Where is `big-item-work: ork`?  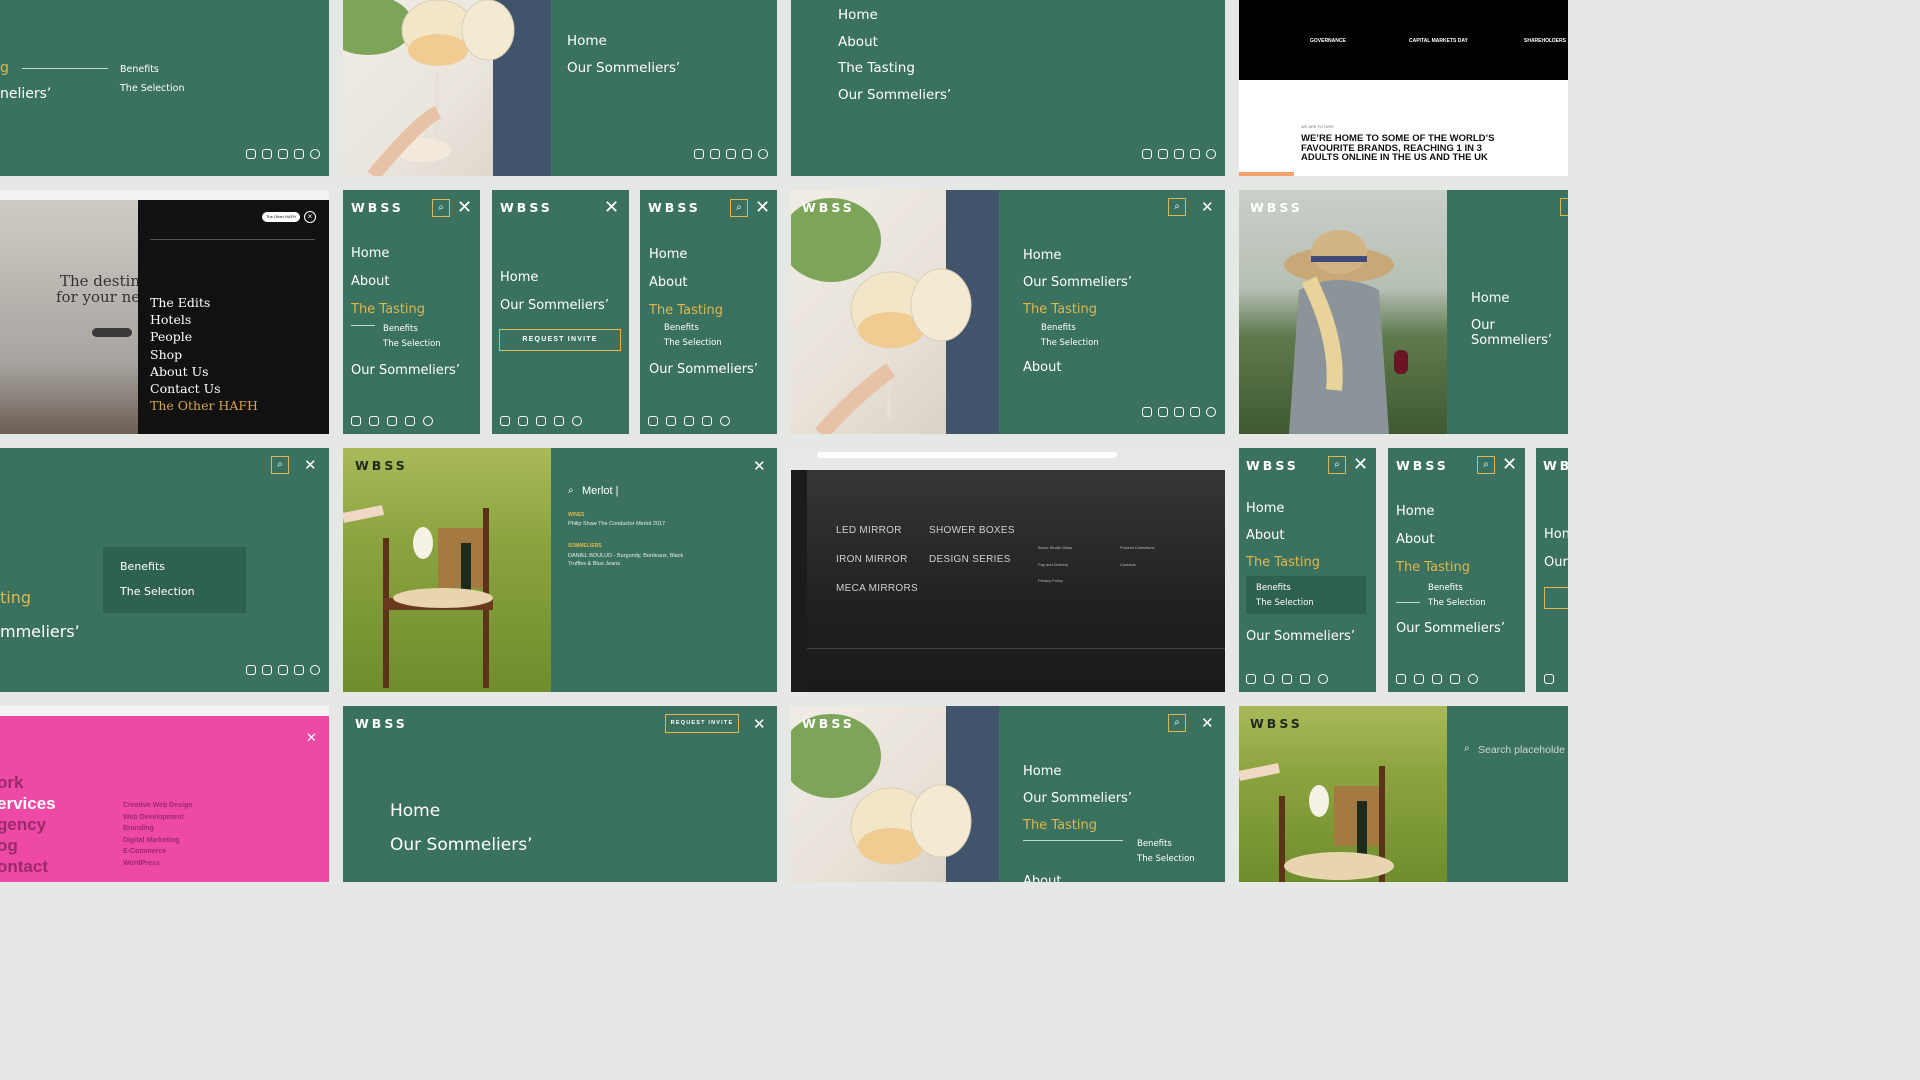
big-item-work: ork is located at coordinates (28, 782).